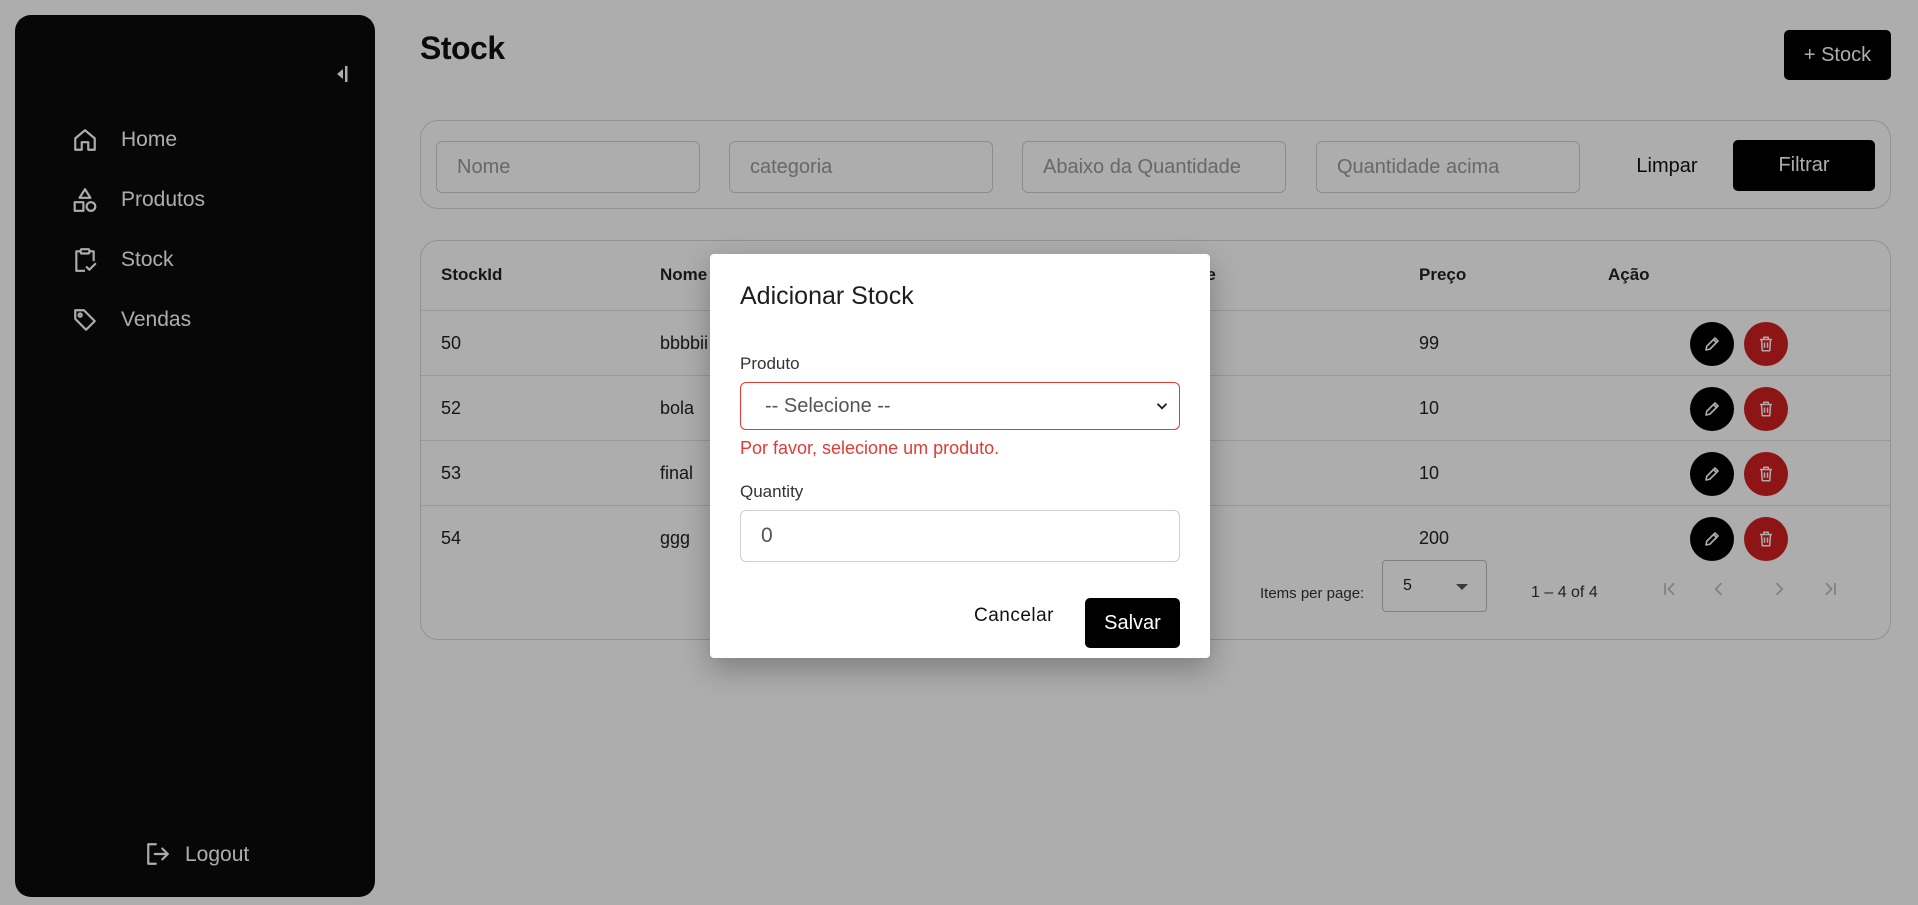  I want to click on produto-select-value: -- Selecione --, so click(828, 406).